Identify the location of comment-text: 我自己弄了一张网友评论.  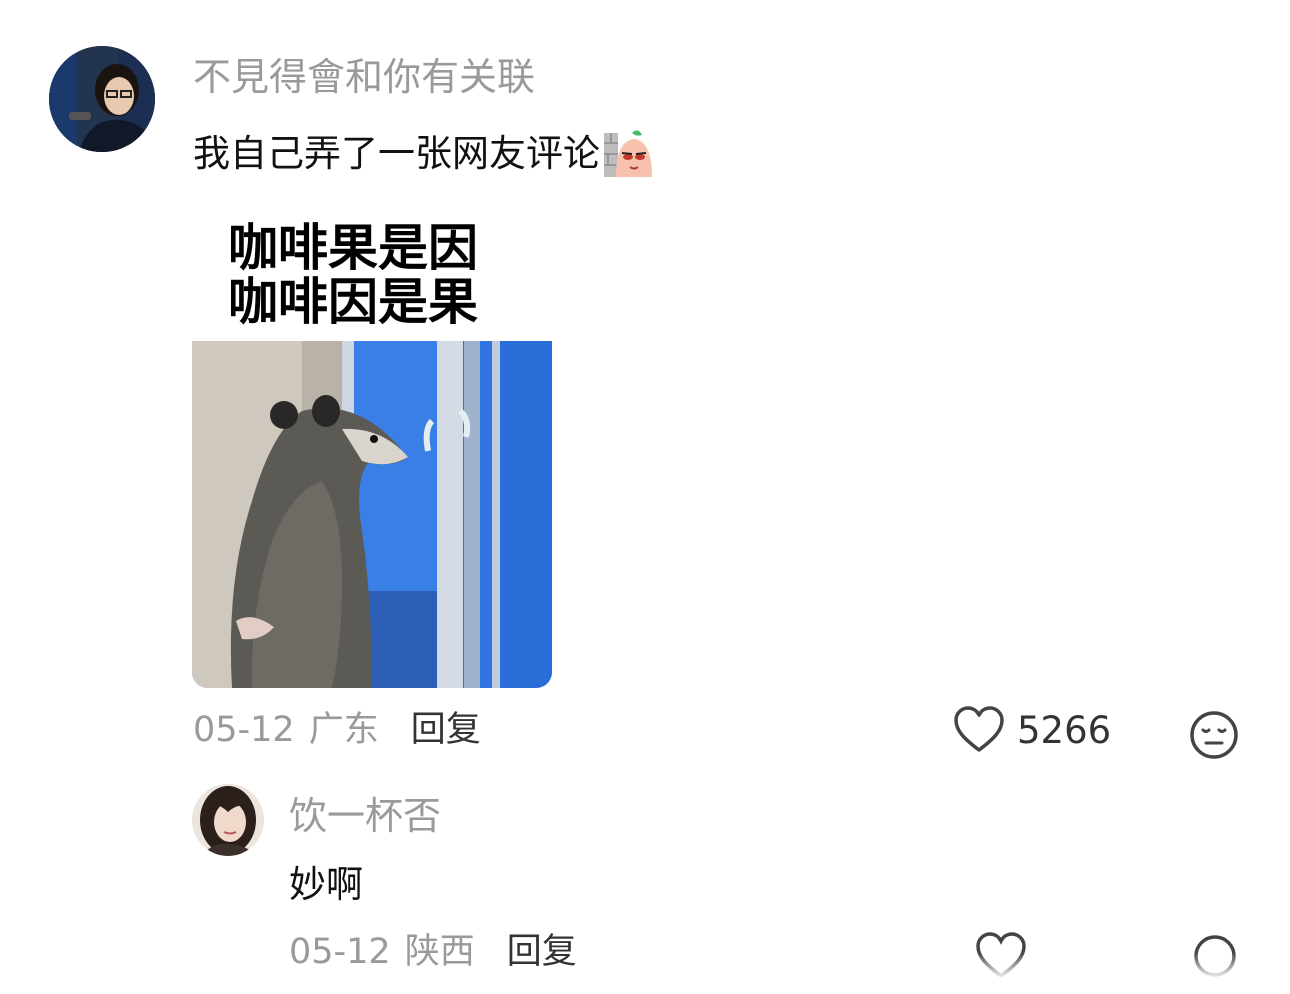
(396, 153).